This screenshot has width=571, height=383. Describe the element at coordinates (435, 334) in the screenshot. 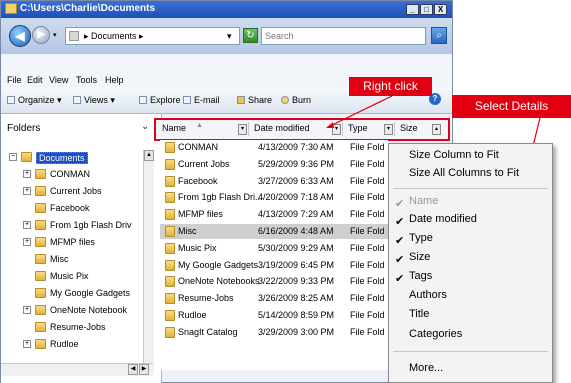

I see `context-menu-item: Categories` at that location.